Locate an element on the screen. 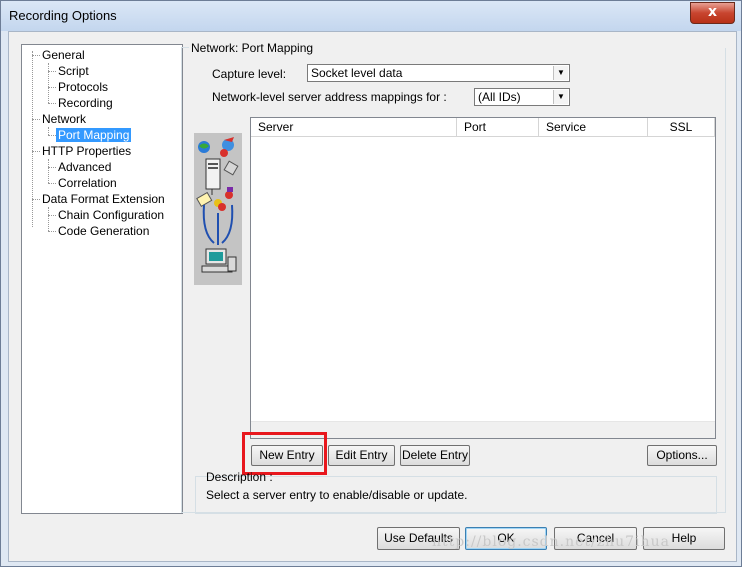  list-header: Server Port Service SSL is located at coordinates (483, 127).